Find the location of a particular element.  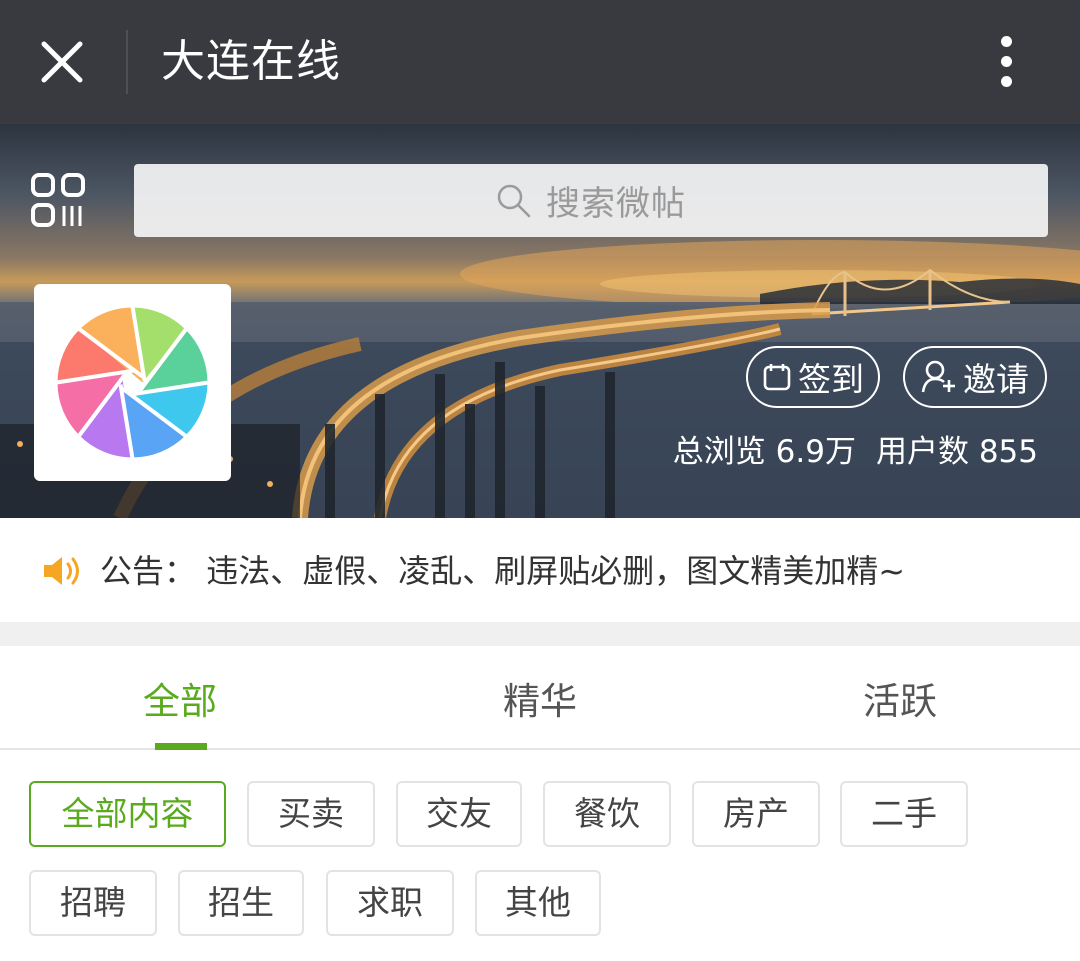

calendar-icon is located at coordinates (777, 377).